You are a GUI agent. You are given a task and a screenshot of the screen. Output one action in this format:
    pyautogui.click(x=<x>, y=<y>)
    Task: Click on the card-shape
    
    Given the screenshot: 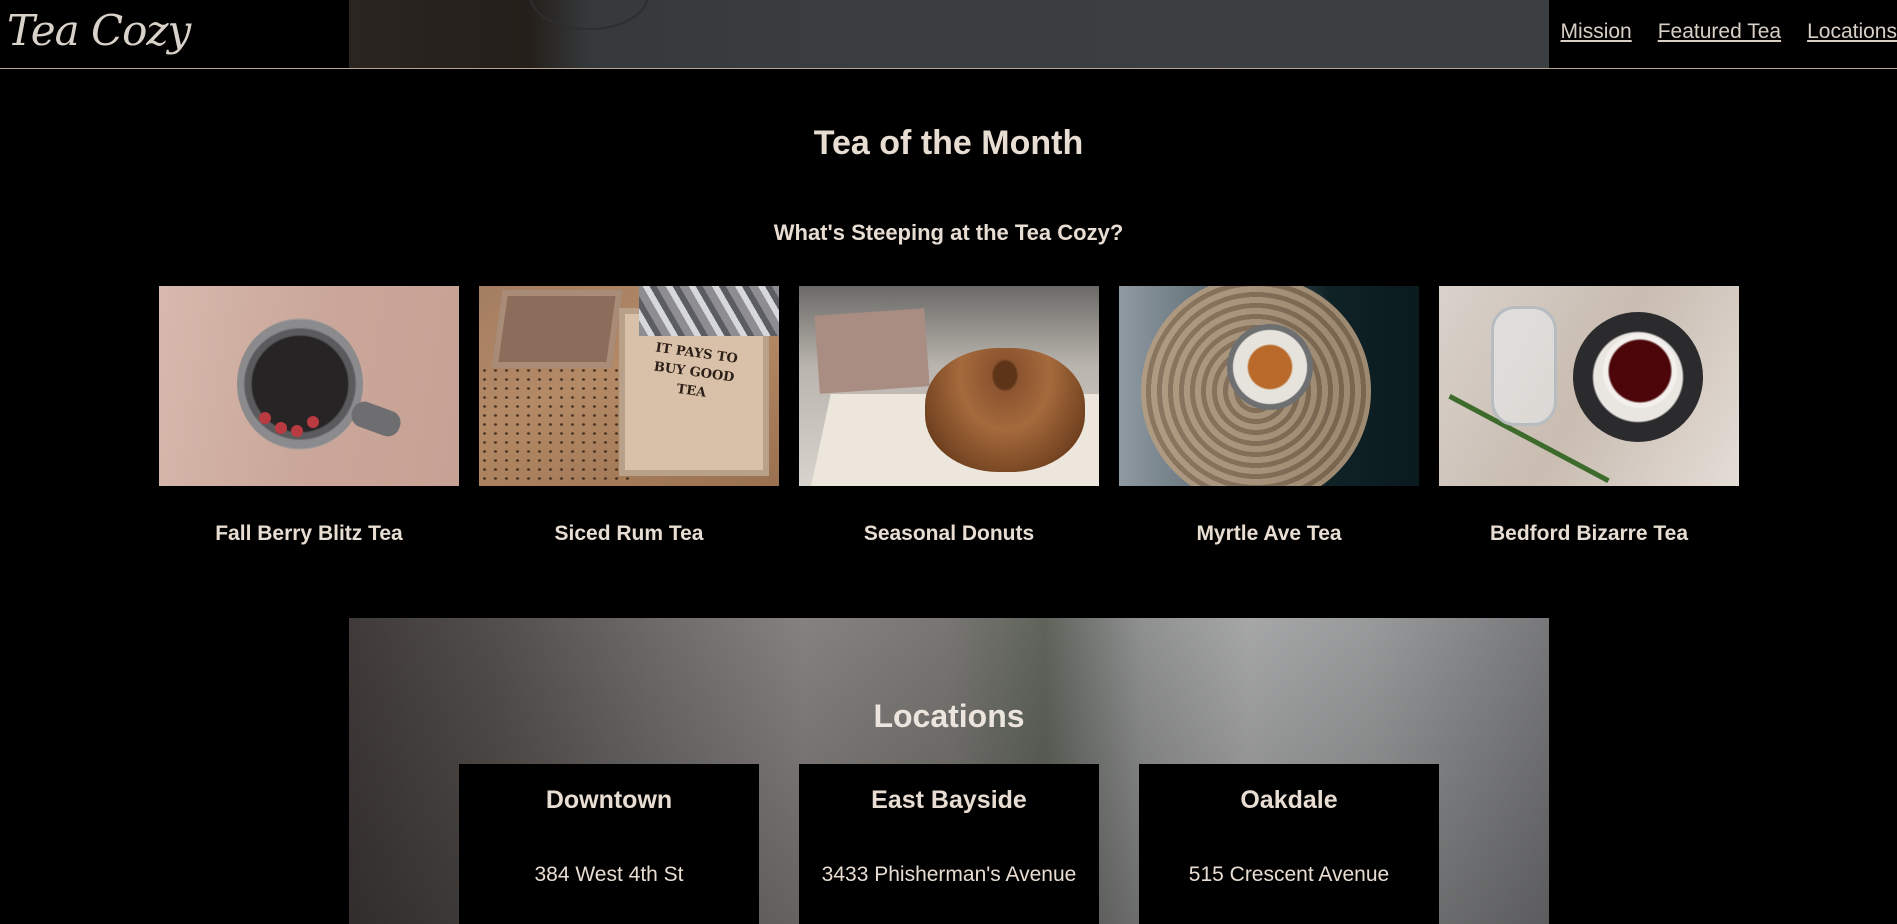 What is the action you would take?
    pyautogui.click(x=872, y=351)
    